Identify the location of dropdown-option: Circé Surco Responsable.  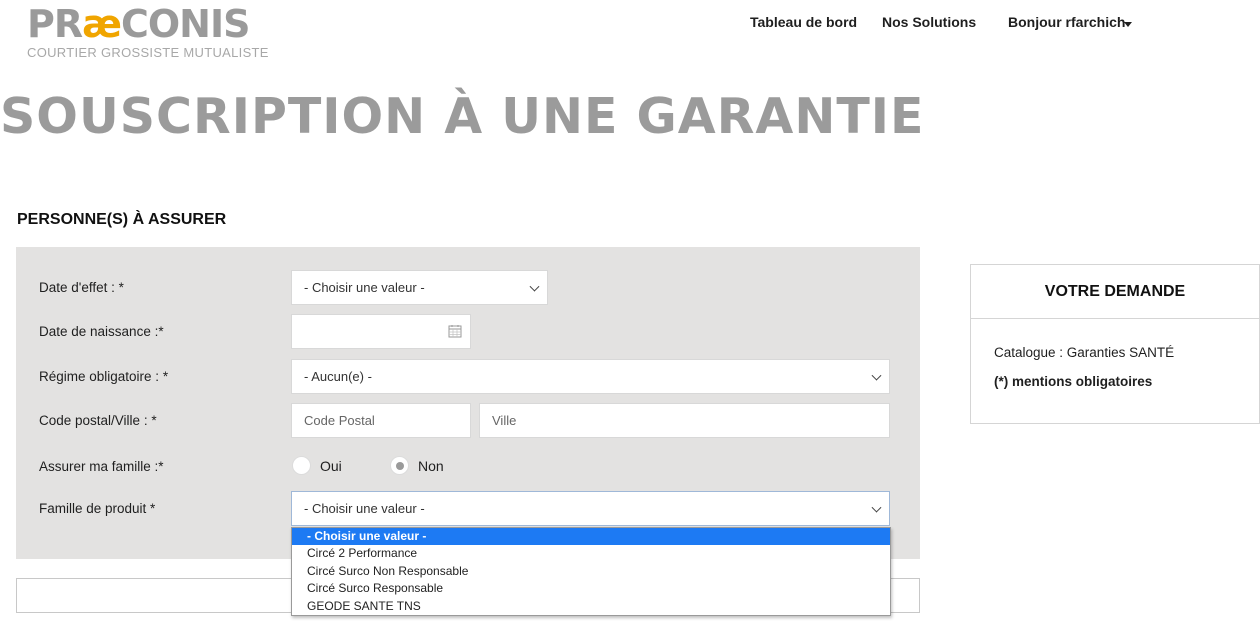
(591, 588).